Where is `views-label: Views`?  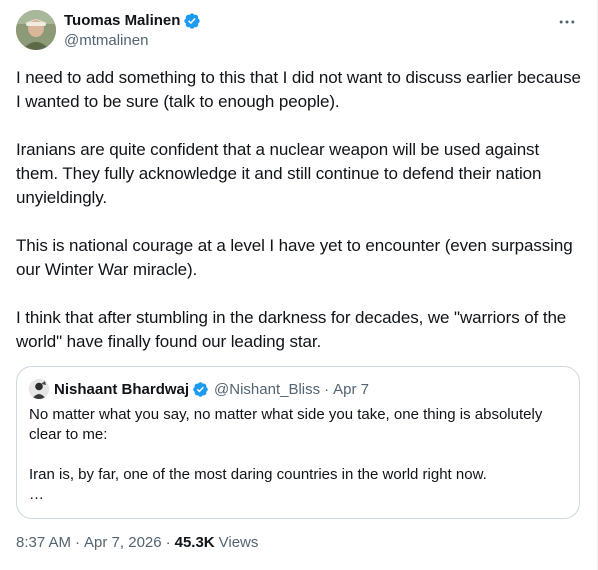 views-label: Views is located at coordinates (238, 542).